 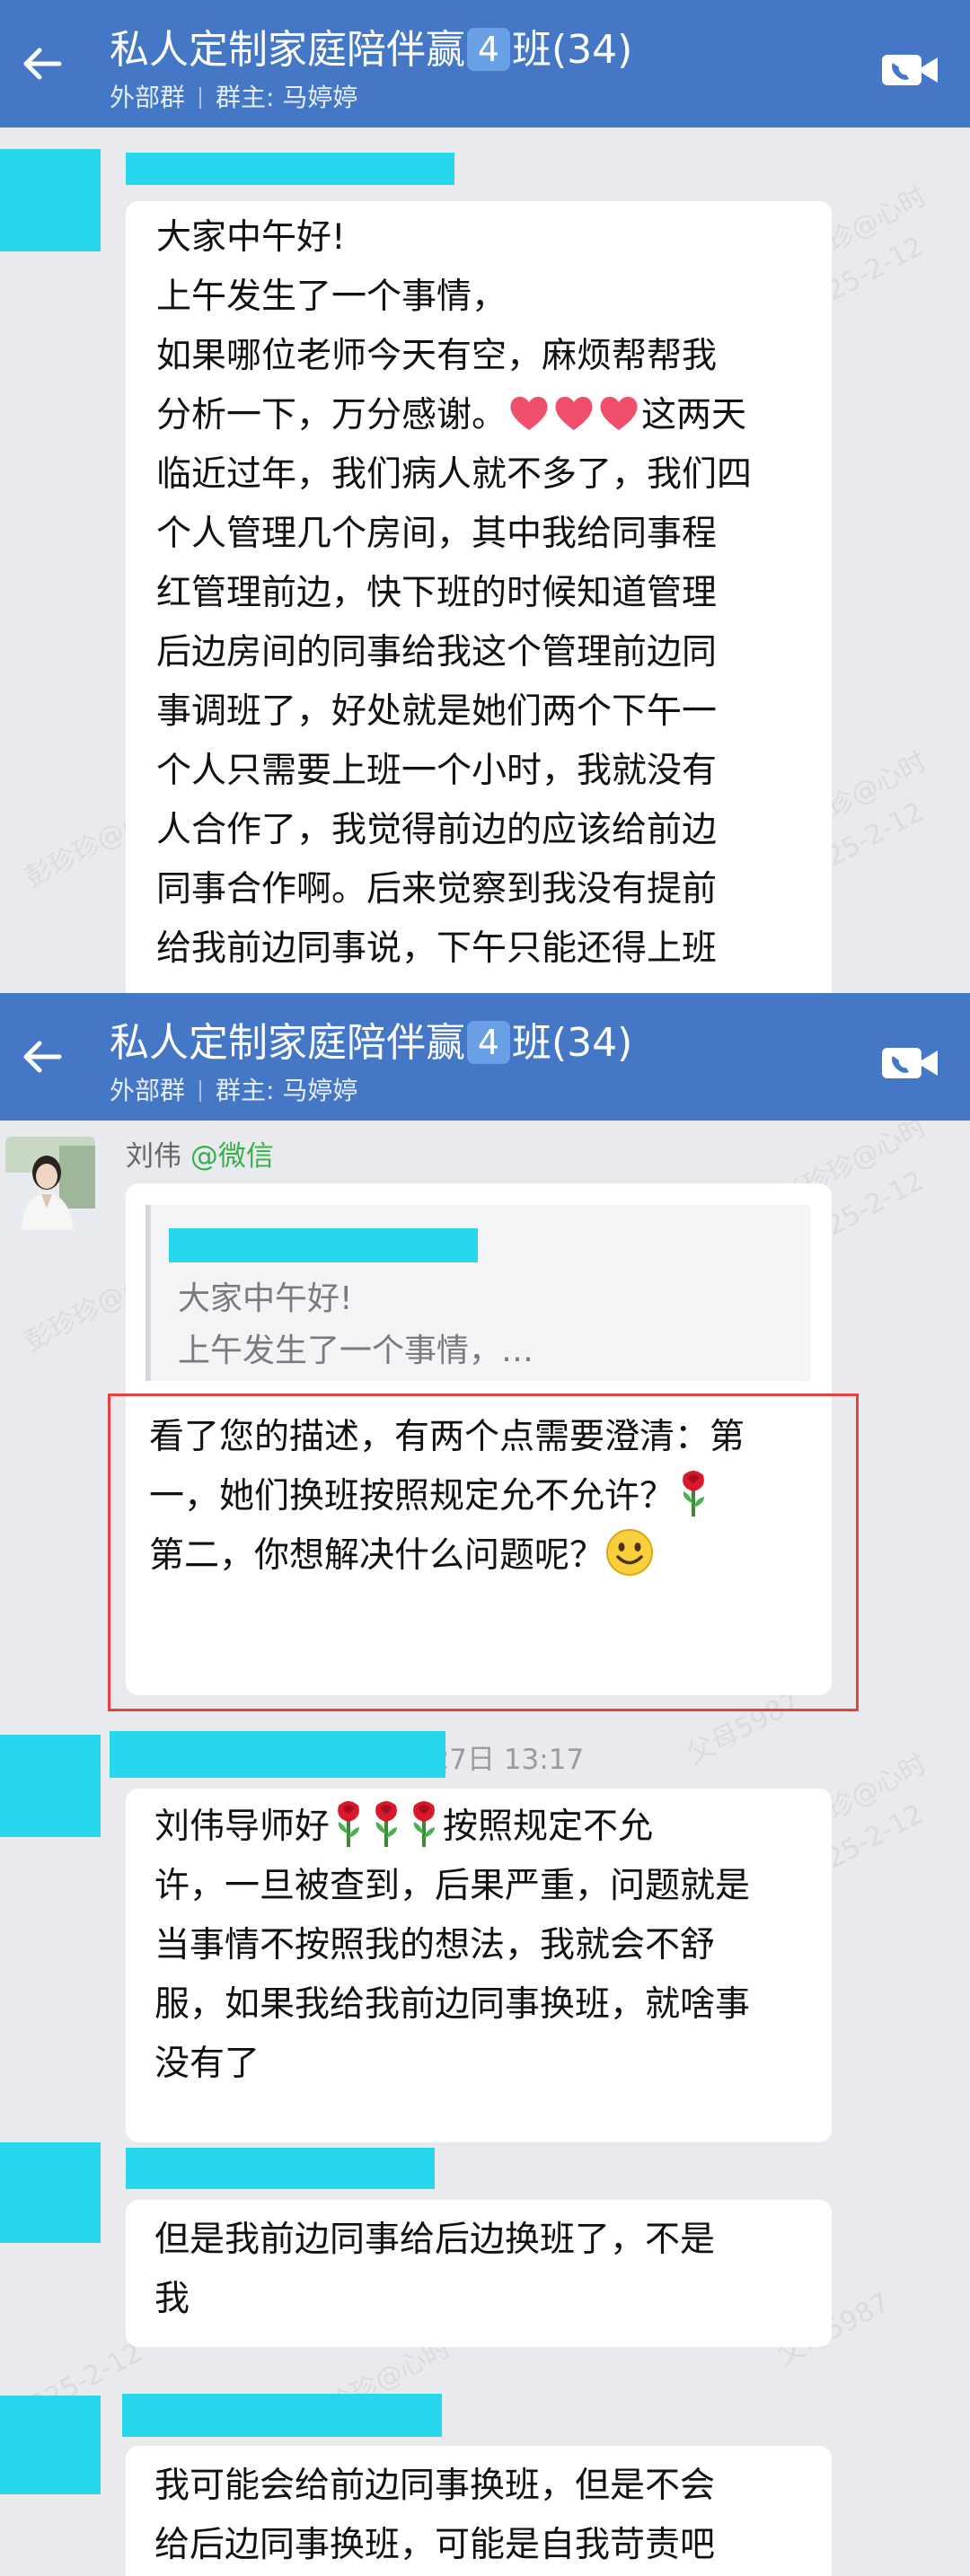 I want to click on message-text: 但是我前边同事给后边换班了，不是 我, so click(x=486, y=2270).